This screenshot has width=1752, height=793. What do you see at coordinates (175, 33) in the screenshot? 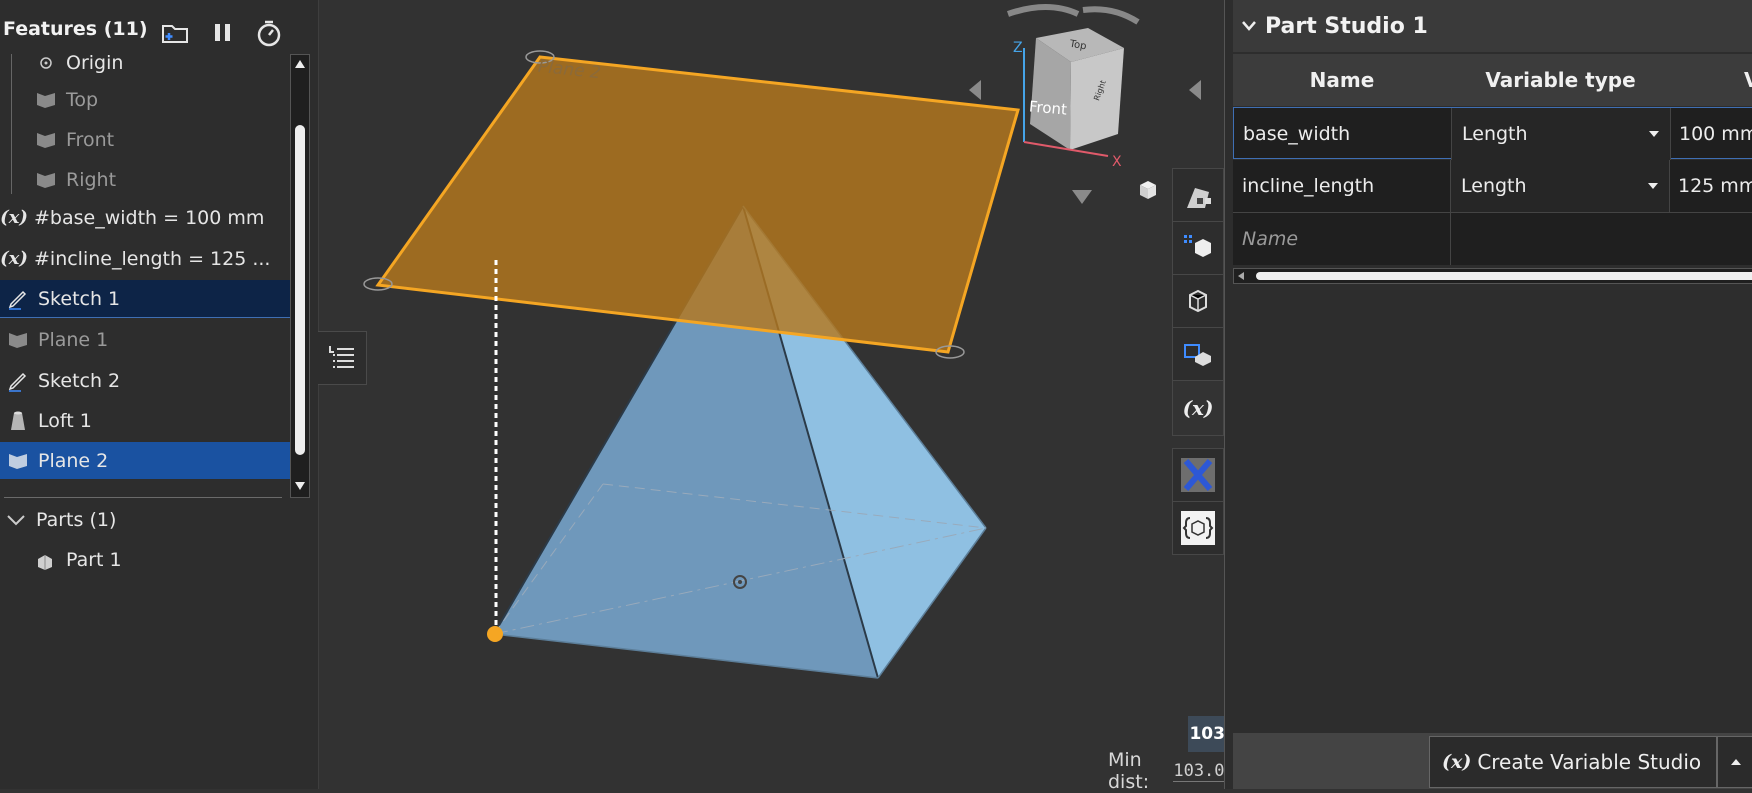
I see `new-folder-icon` at bounding box center [175, 33].